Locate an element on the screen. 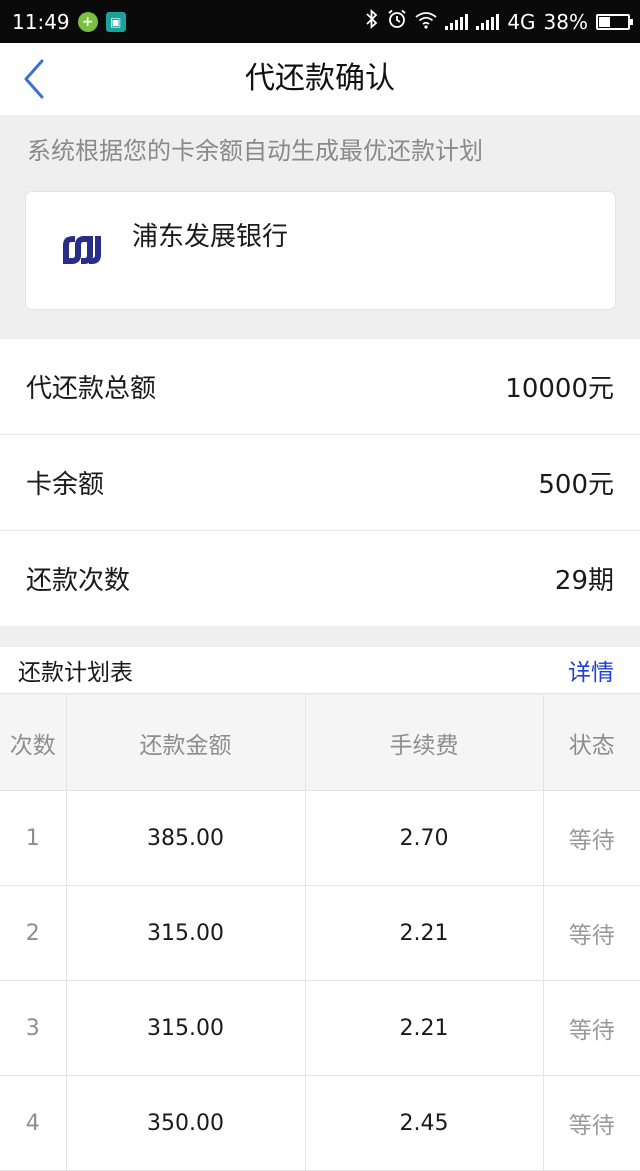 The image size is (640, 1171). bank-name: 浦东发展银行 is located at coordinates (210, 237).